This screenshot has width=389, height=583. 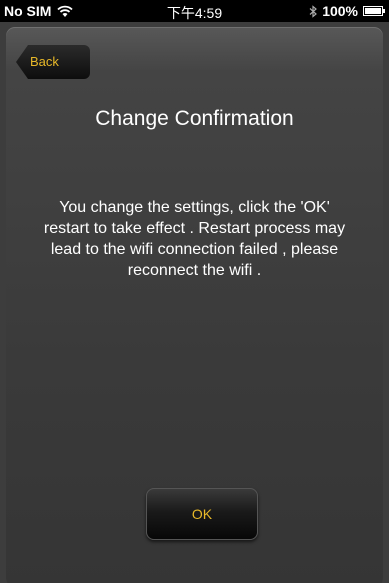 What do you see at coordinates (202, 514) in the screenshot?
I see `ok-button: OK` at bounding box center [202, 514].